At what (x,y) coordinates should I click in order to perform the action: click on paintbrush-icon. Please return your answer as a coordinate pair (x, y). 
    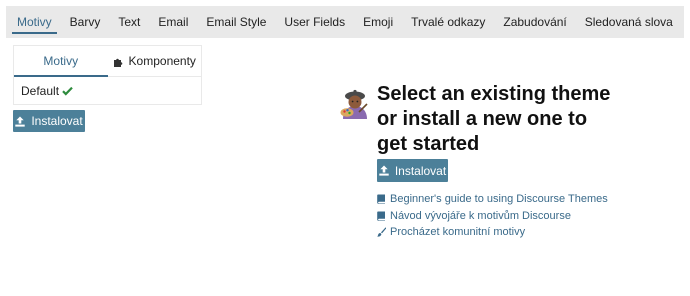
    Looking at the image, I should click on (381, 232).